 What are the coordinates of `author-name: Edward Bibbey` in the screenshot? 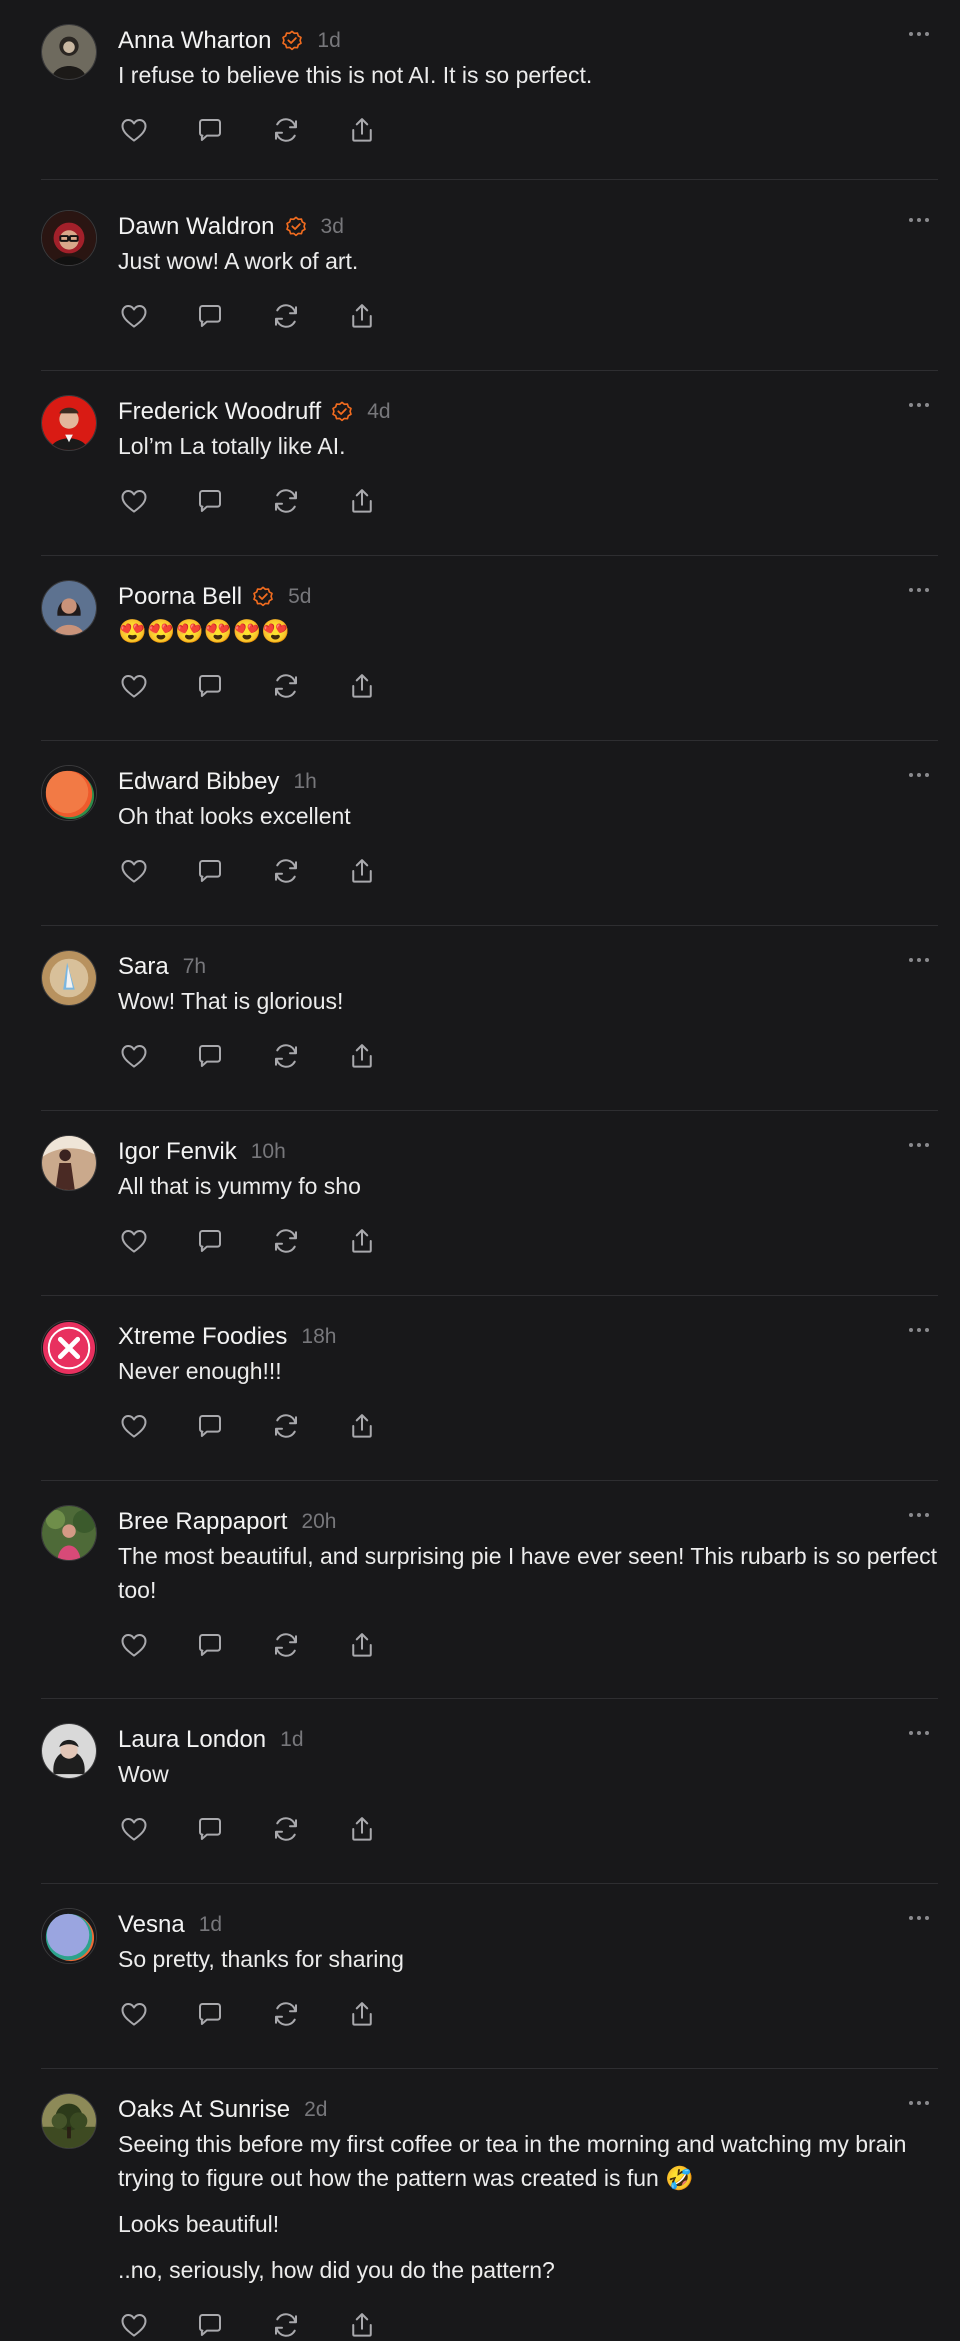 It's located at (198, 782).